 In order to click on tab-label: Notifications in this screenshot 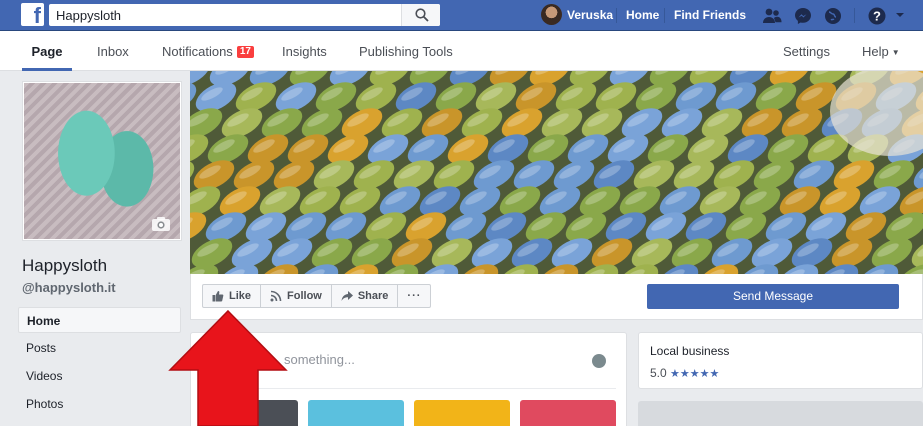, I will do `click(197, 51)`.